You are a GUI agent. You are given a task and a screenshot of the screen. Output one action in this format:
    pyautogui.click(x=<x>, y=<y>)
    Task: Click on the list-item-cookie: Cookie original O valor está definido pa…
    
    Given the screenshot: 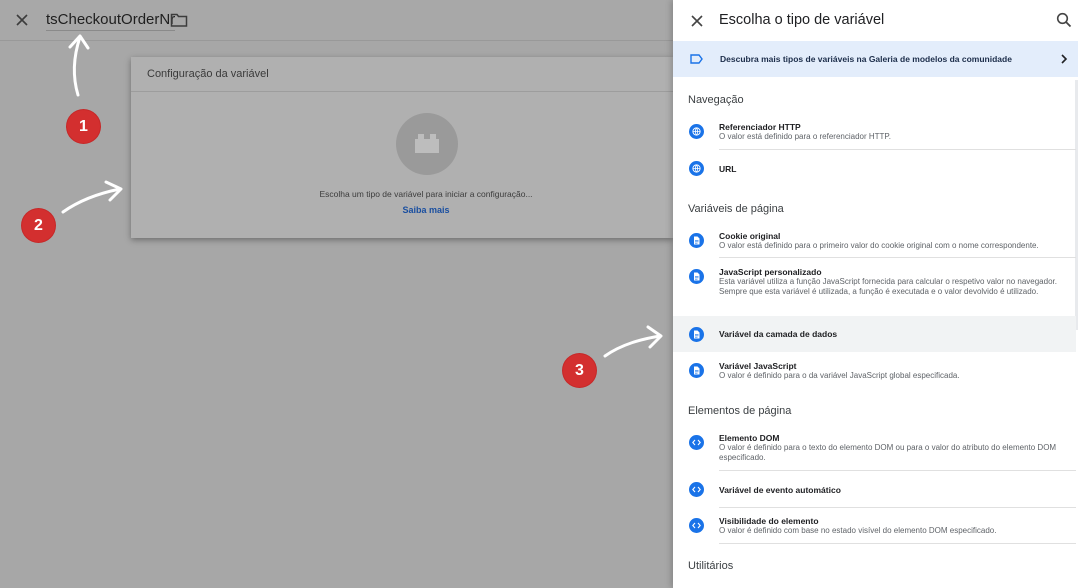 What is the action you would take?
    pyautogui.click(x=874, y=240)
    